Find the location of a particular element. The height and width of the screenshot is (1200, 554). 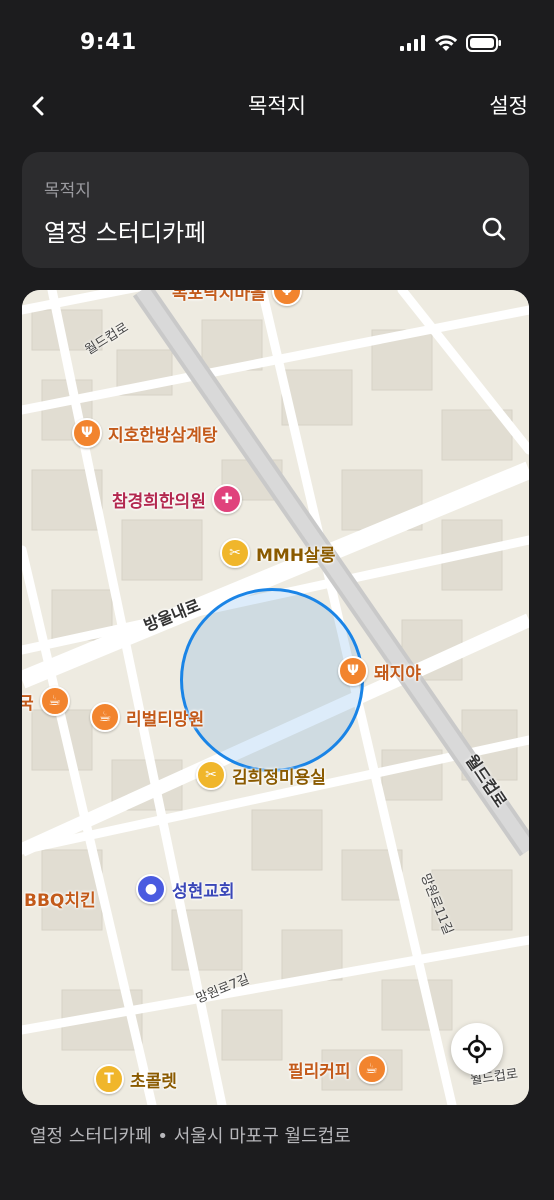

battery-icon is located at coordinates (483, 43).